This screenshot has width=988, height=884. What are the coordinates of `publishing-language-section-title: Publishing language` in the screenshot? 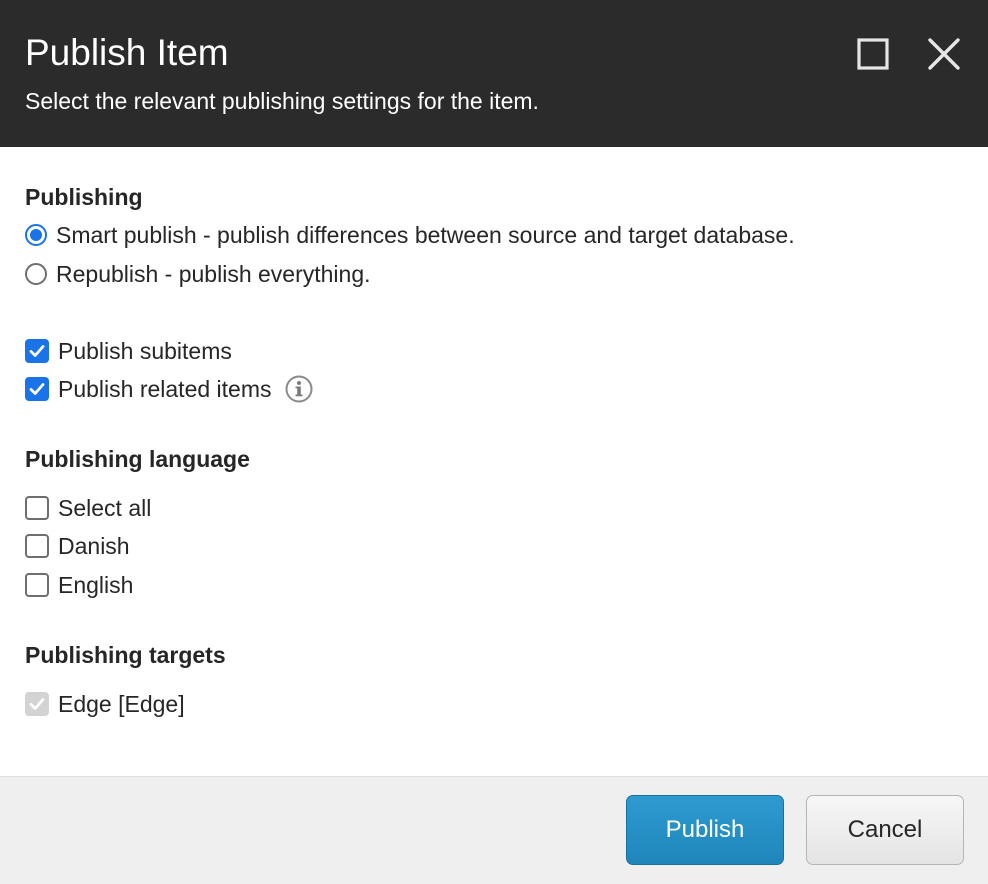 It's located at (137, 459).